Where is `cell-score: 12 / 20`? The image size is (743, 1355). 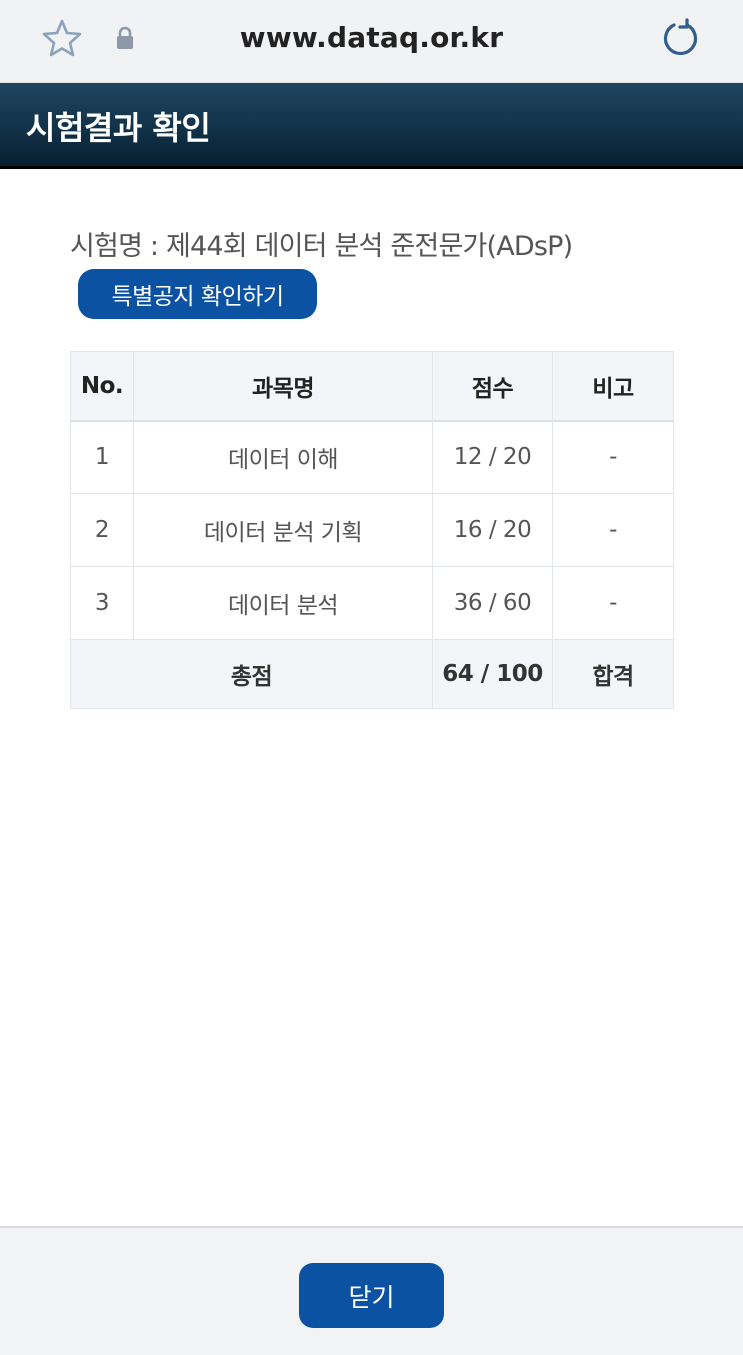 cell-score: 12 / 20 is located at coordinates (492, 457).